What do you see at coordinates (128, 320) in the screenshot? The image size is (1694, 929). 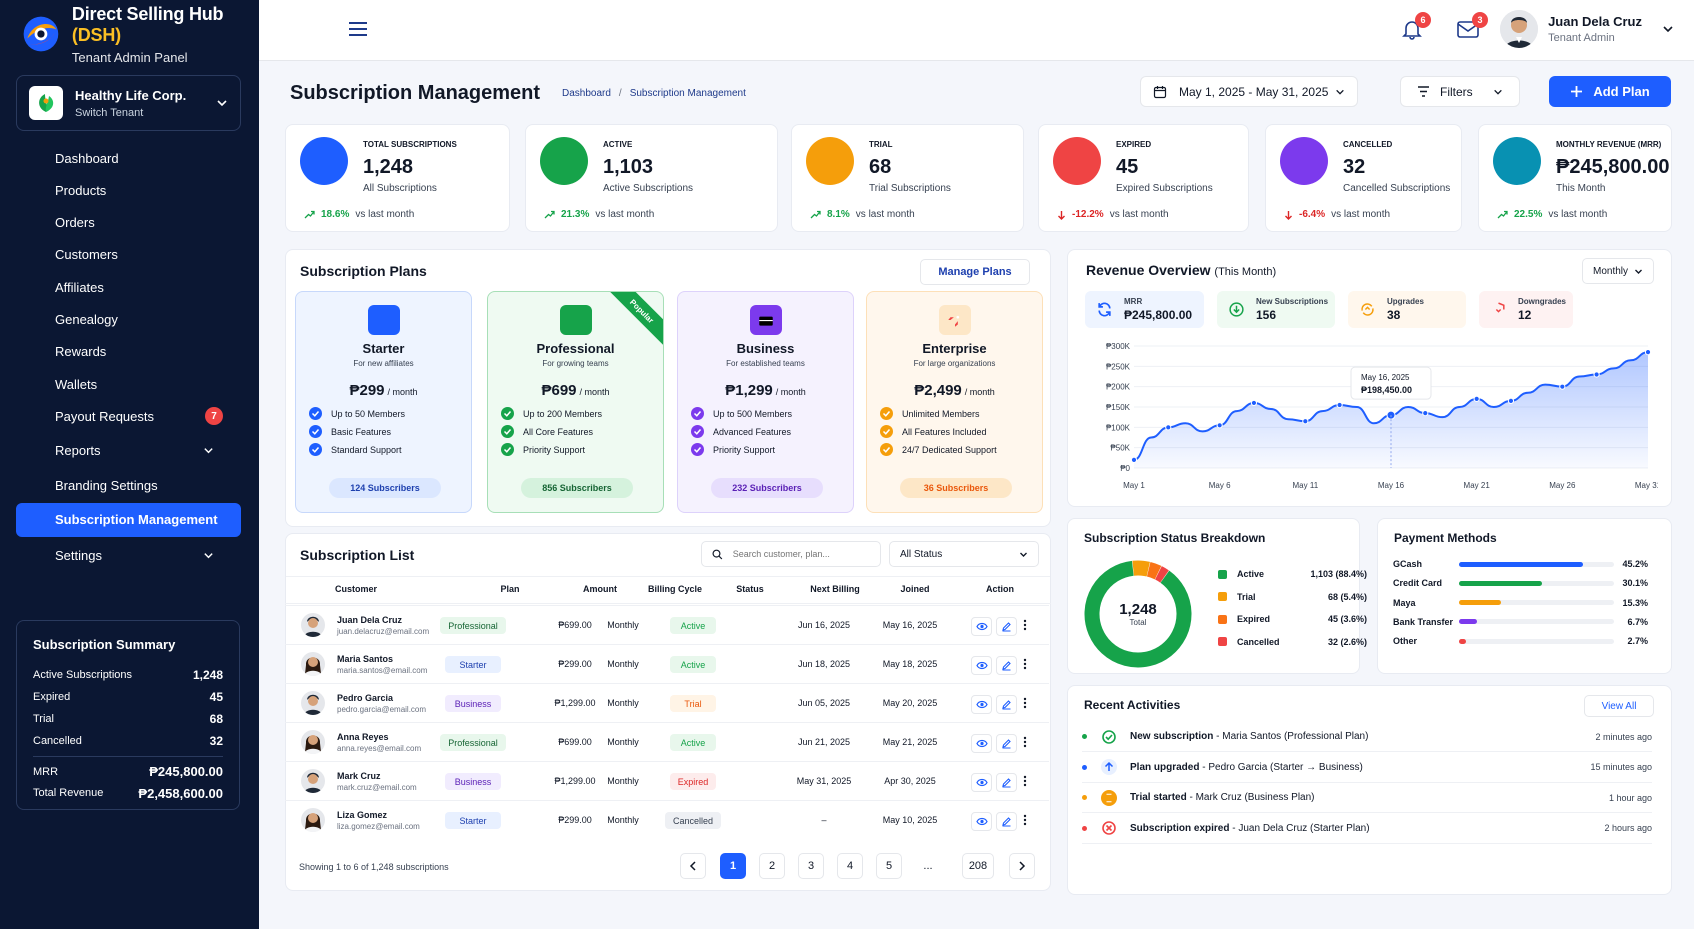 I see `sidebar-item-genealogy: Genealogy` at bounding box center [128, 320].